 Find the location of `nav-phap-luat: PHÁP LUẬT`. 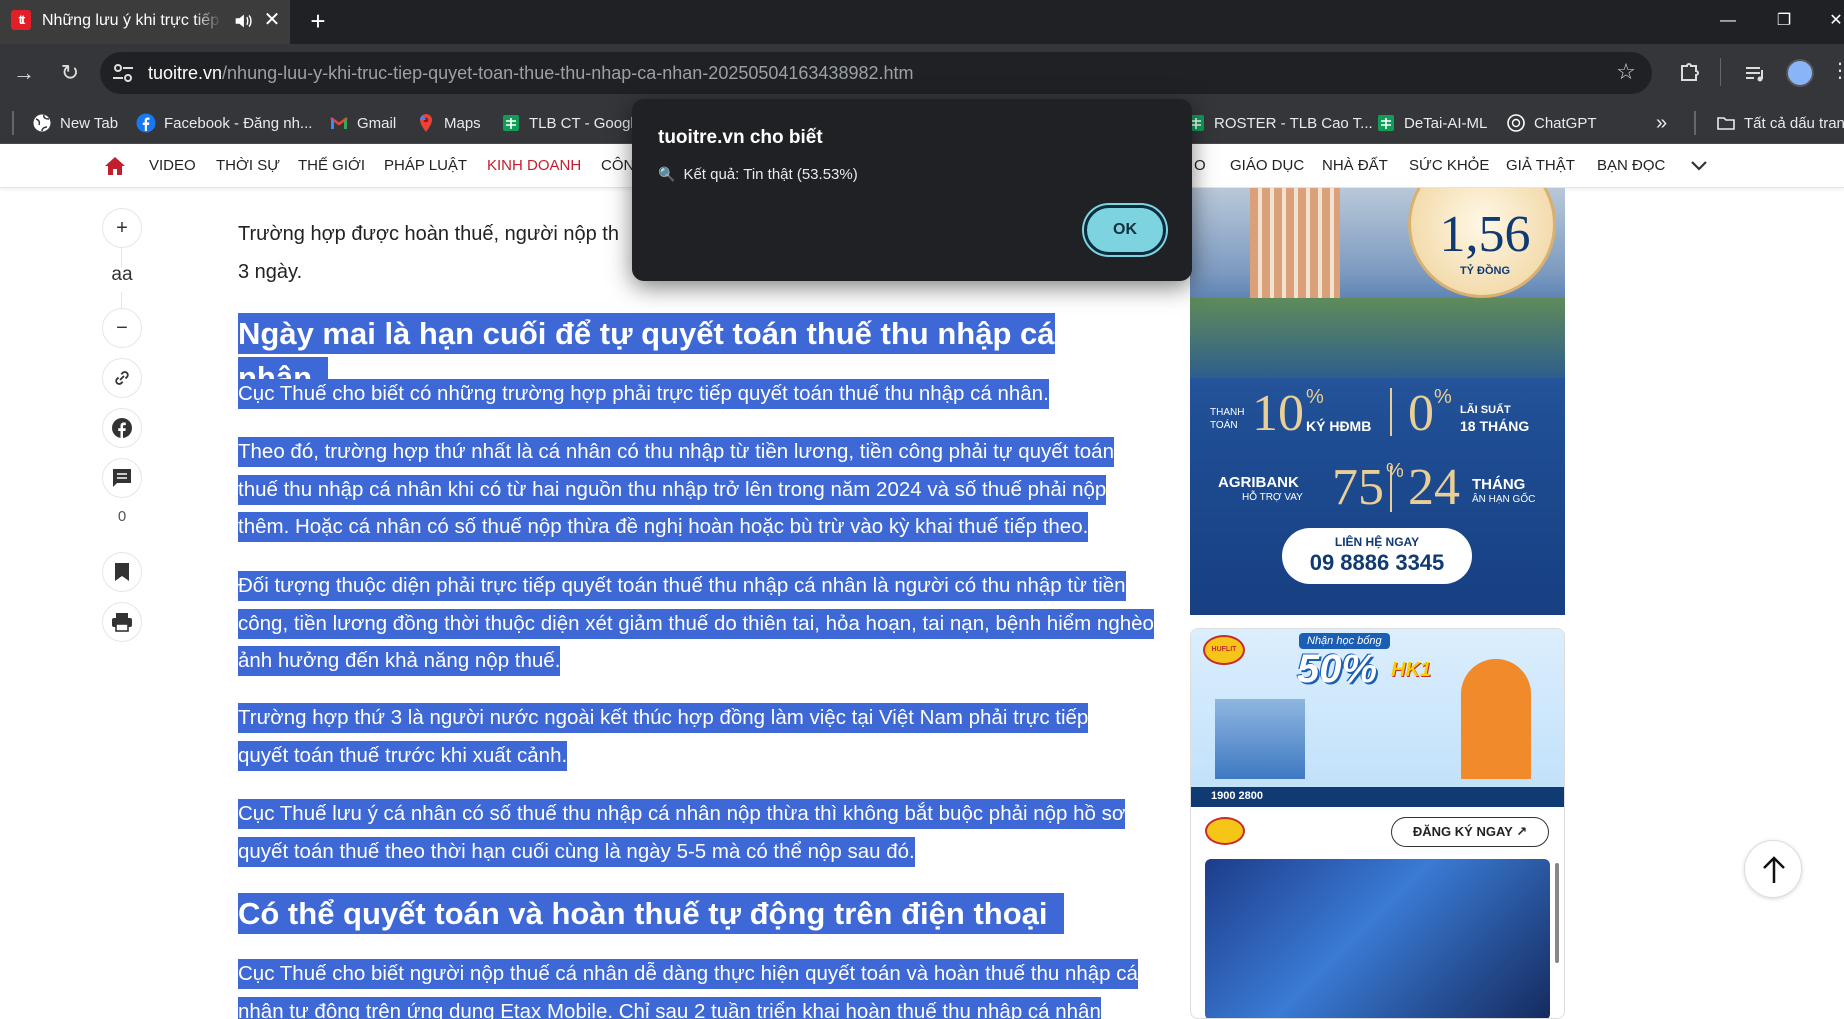

nav-phap-luat: PHÁP LUẬT is located at coordinates (425, 165).